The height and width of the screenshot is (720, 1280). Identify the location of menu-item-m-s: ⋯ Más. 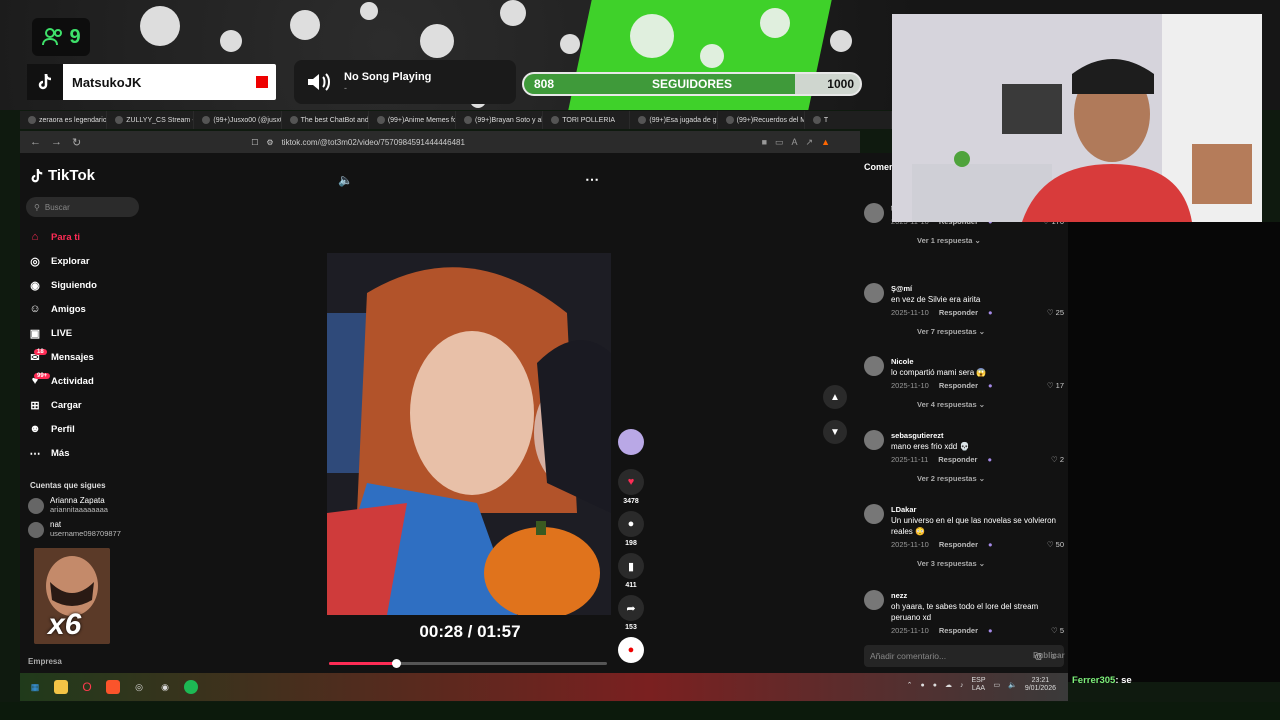
(62, 453).